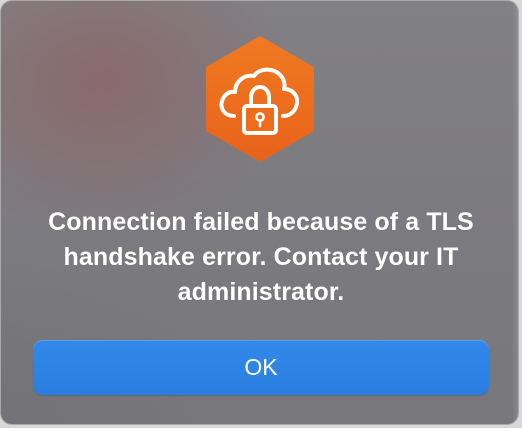 The height and width of the screenshot is (428, 522). I want to click on ok-button: OK, so click(261, 367).